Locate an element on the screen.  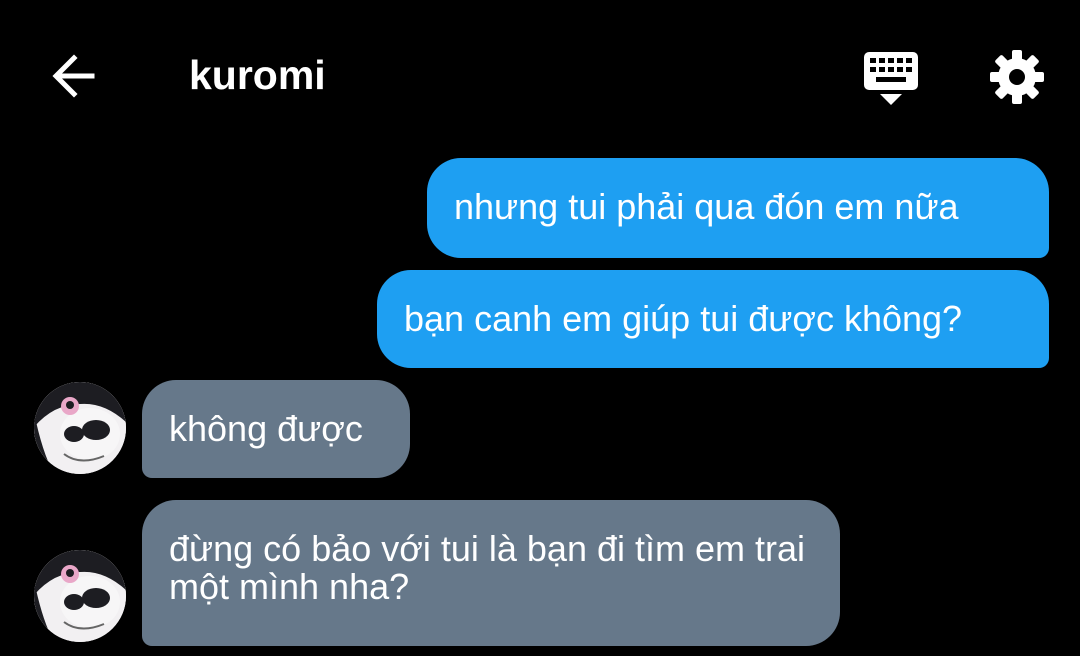
gear-icon is located at coordinates (1017, 77).